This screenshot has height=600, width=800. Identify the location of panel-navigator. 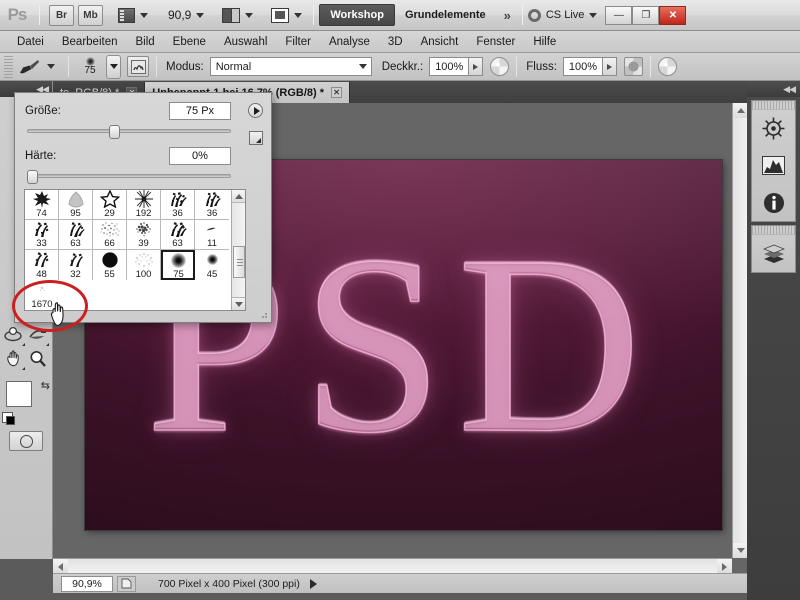
(773, 128).